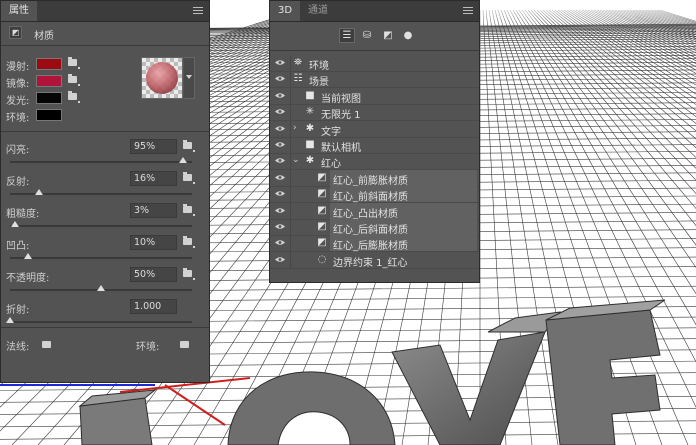 The width and height of the screenshot is (696, 445). What do you see at coordinates (347, 35) in the screenshot?
I see `whole-scene-filter-icon: ☰` at bounding box center [347, 35].